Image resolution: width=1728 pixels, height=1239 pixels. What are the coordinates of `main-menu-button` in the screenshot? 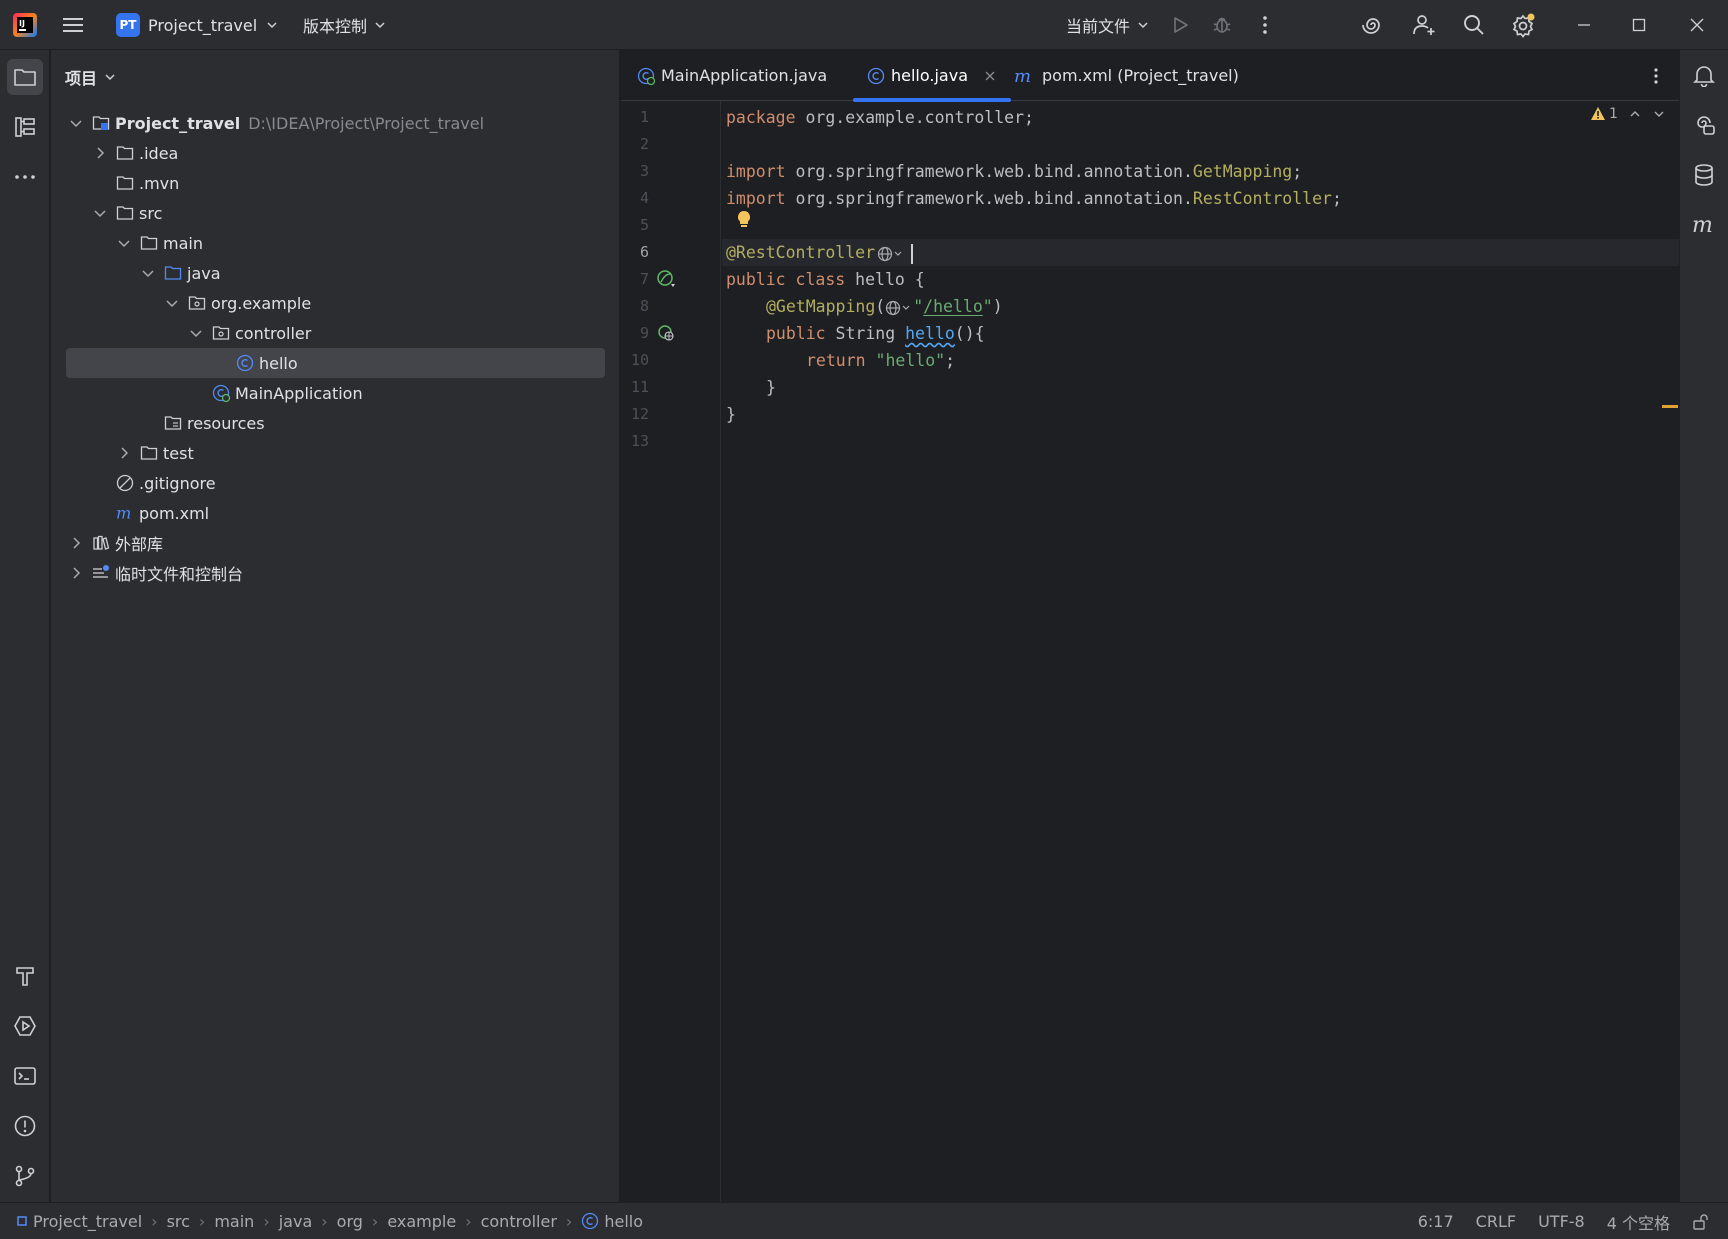 It's located at (73, 25).